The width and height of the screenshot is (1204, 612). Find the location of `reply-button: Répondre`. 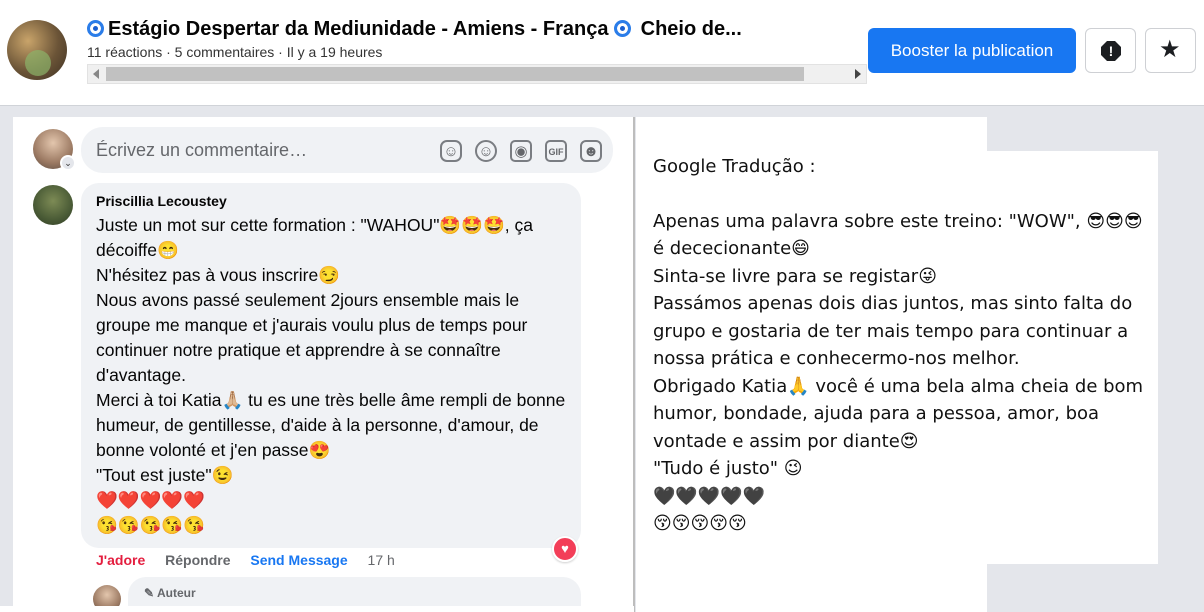

reply-button: Répondre is located at coordinates (197, 560).